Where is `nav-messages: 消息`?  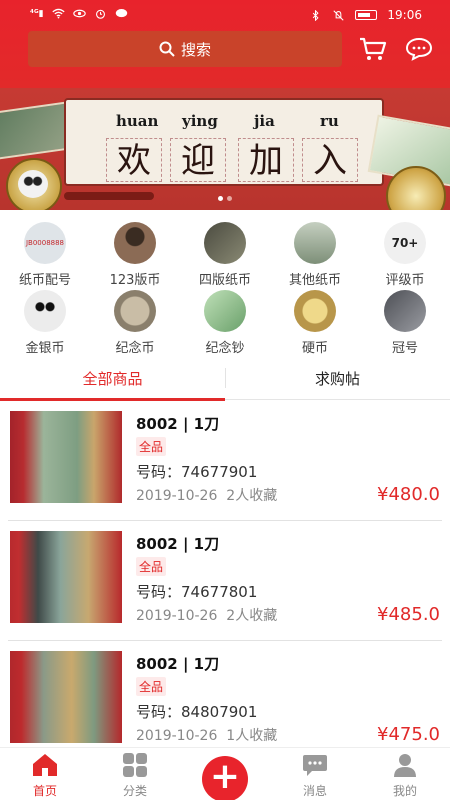 nav-messages: 消息 is located at coordinates (315, 774).